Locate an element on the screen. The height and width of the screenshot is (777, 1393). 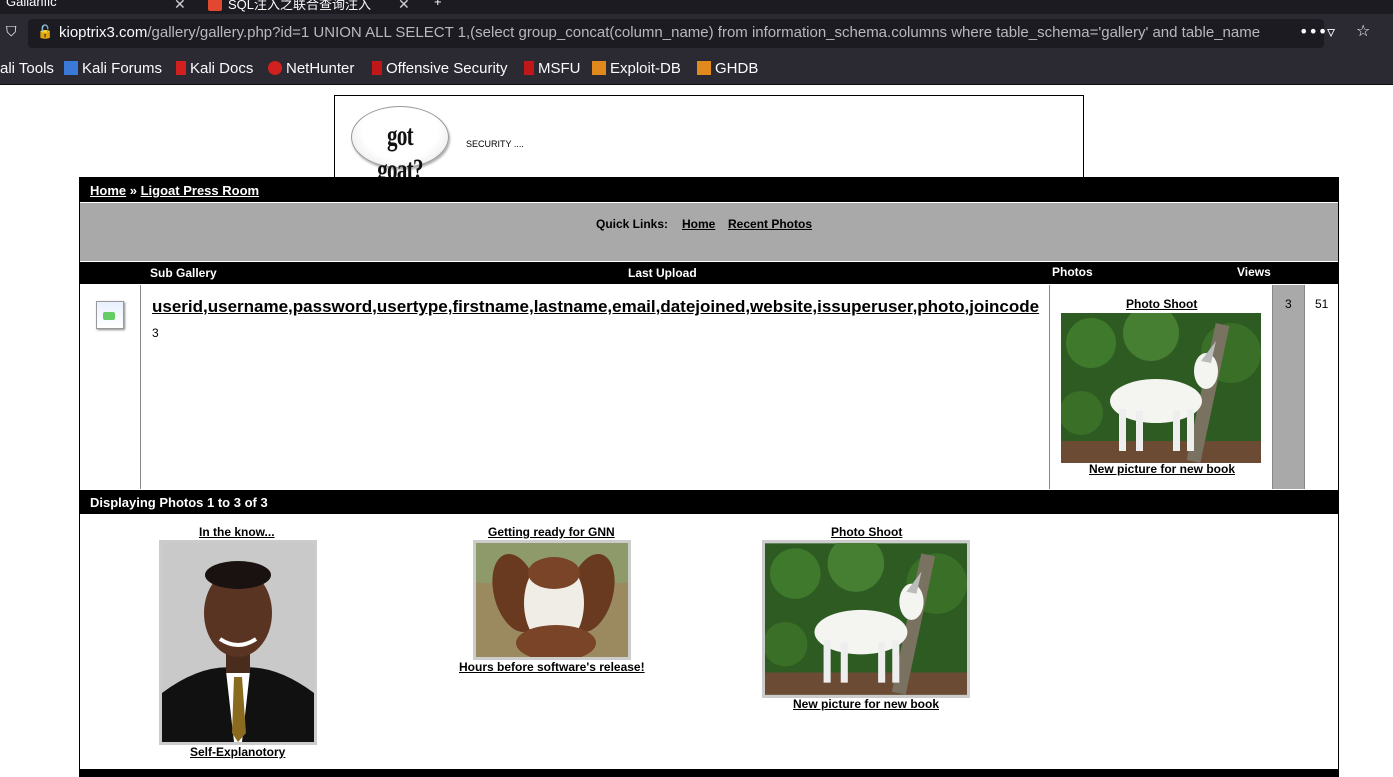
displaying-text: Displaying Photos 1 to 3 of 3 is located at coordinates (179, 502).